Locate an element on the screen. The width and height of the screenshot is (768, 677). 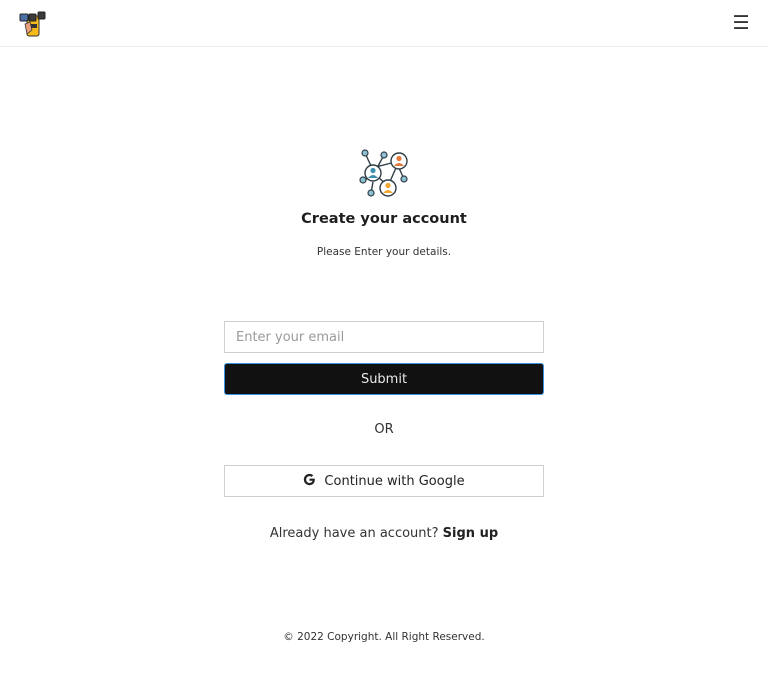
app-logo-icon is located at coordinates (33, 24).